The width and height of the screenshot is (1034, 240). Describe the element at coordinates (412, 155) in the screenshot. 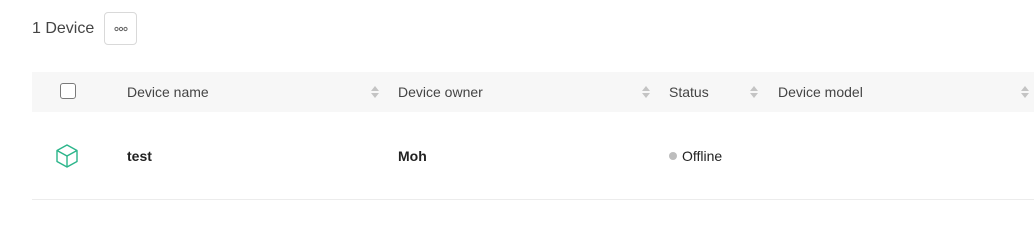

I see `device-owner-cell: Moh` at that location.